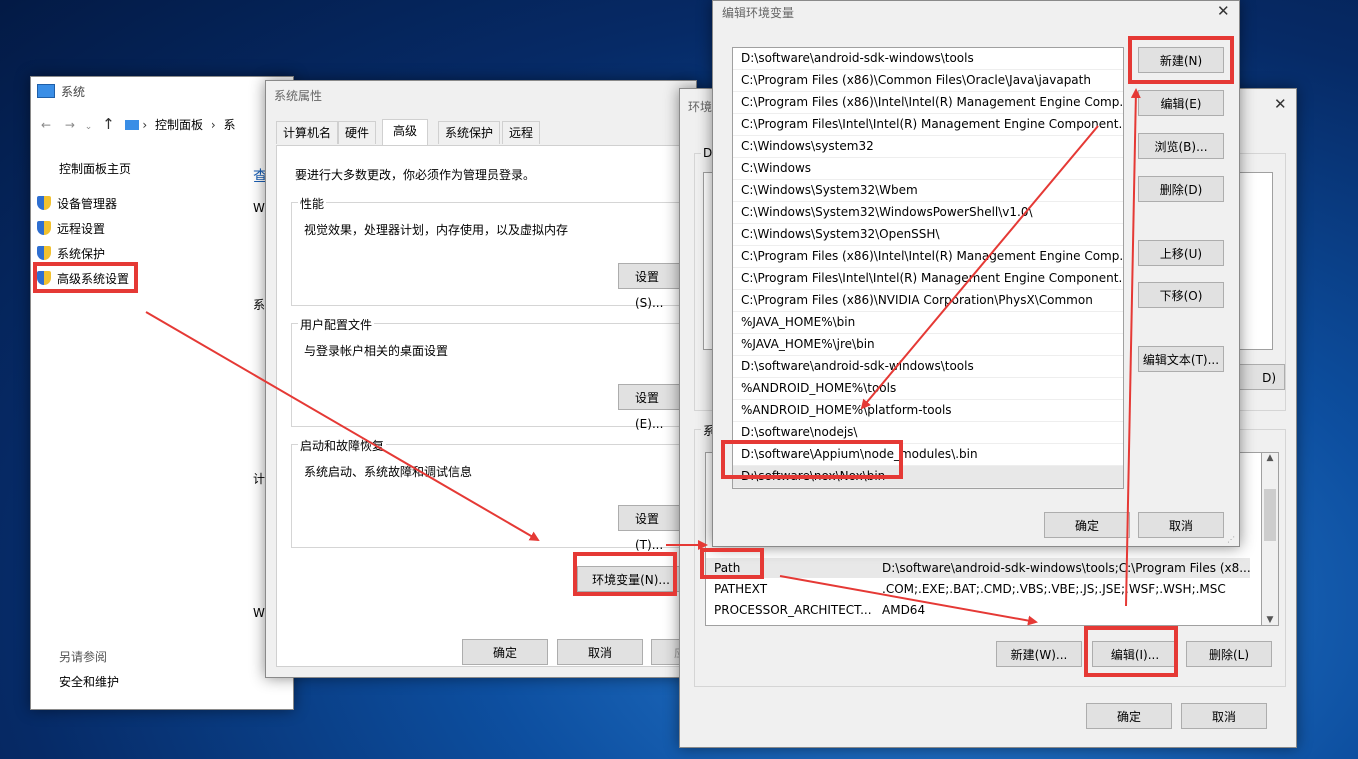 This screenshot has width=1358, height=759. What do you see at coordinates (1270, 620) in the screenshot?
I see `scroll-down-icon: ▼` at bounding box center [1270, 620].